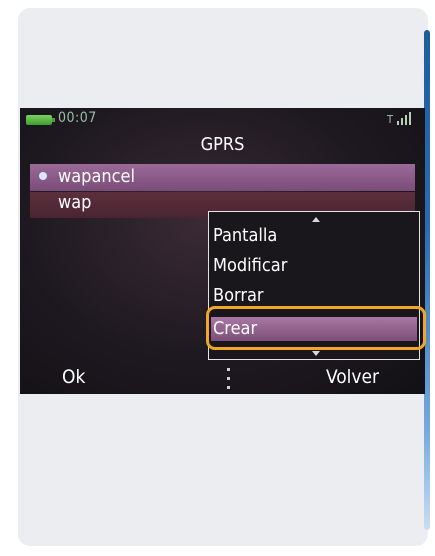 The image size is (435, 556). I want to click on ok-softkey: Ok, so click(73, 377).